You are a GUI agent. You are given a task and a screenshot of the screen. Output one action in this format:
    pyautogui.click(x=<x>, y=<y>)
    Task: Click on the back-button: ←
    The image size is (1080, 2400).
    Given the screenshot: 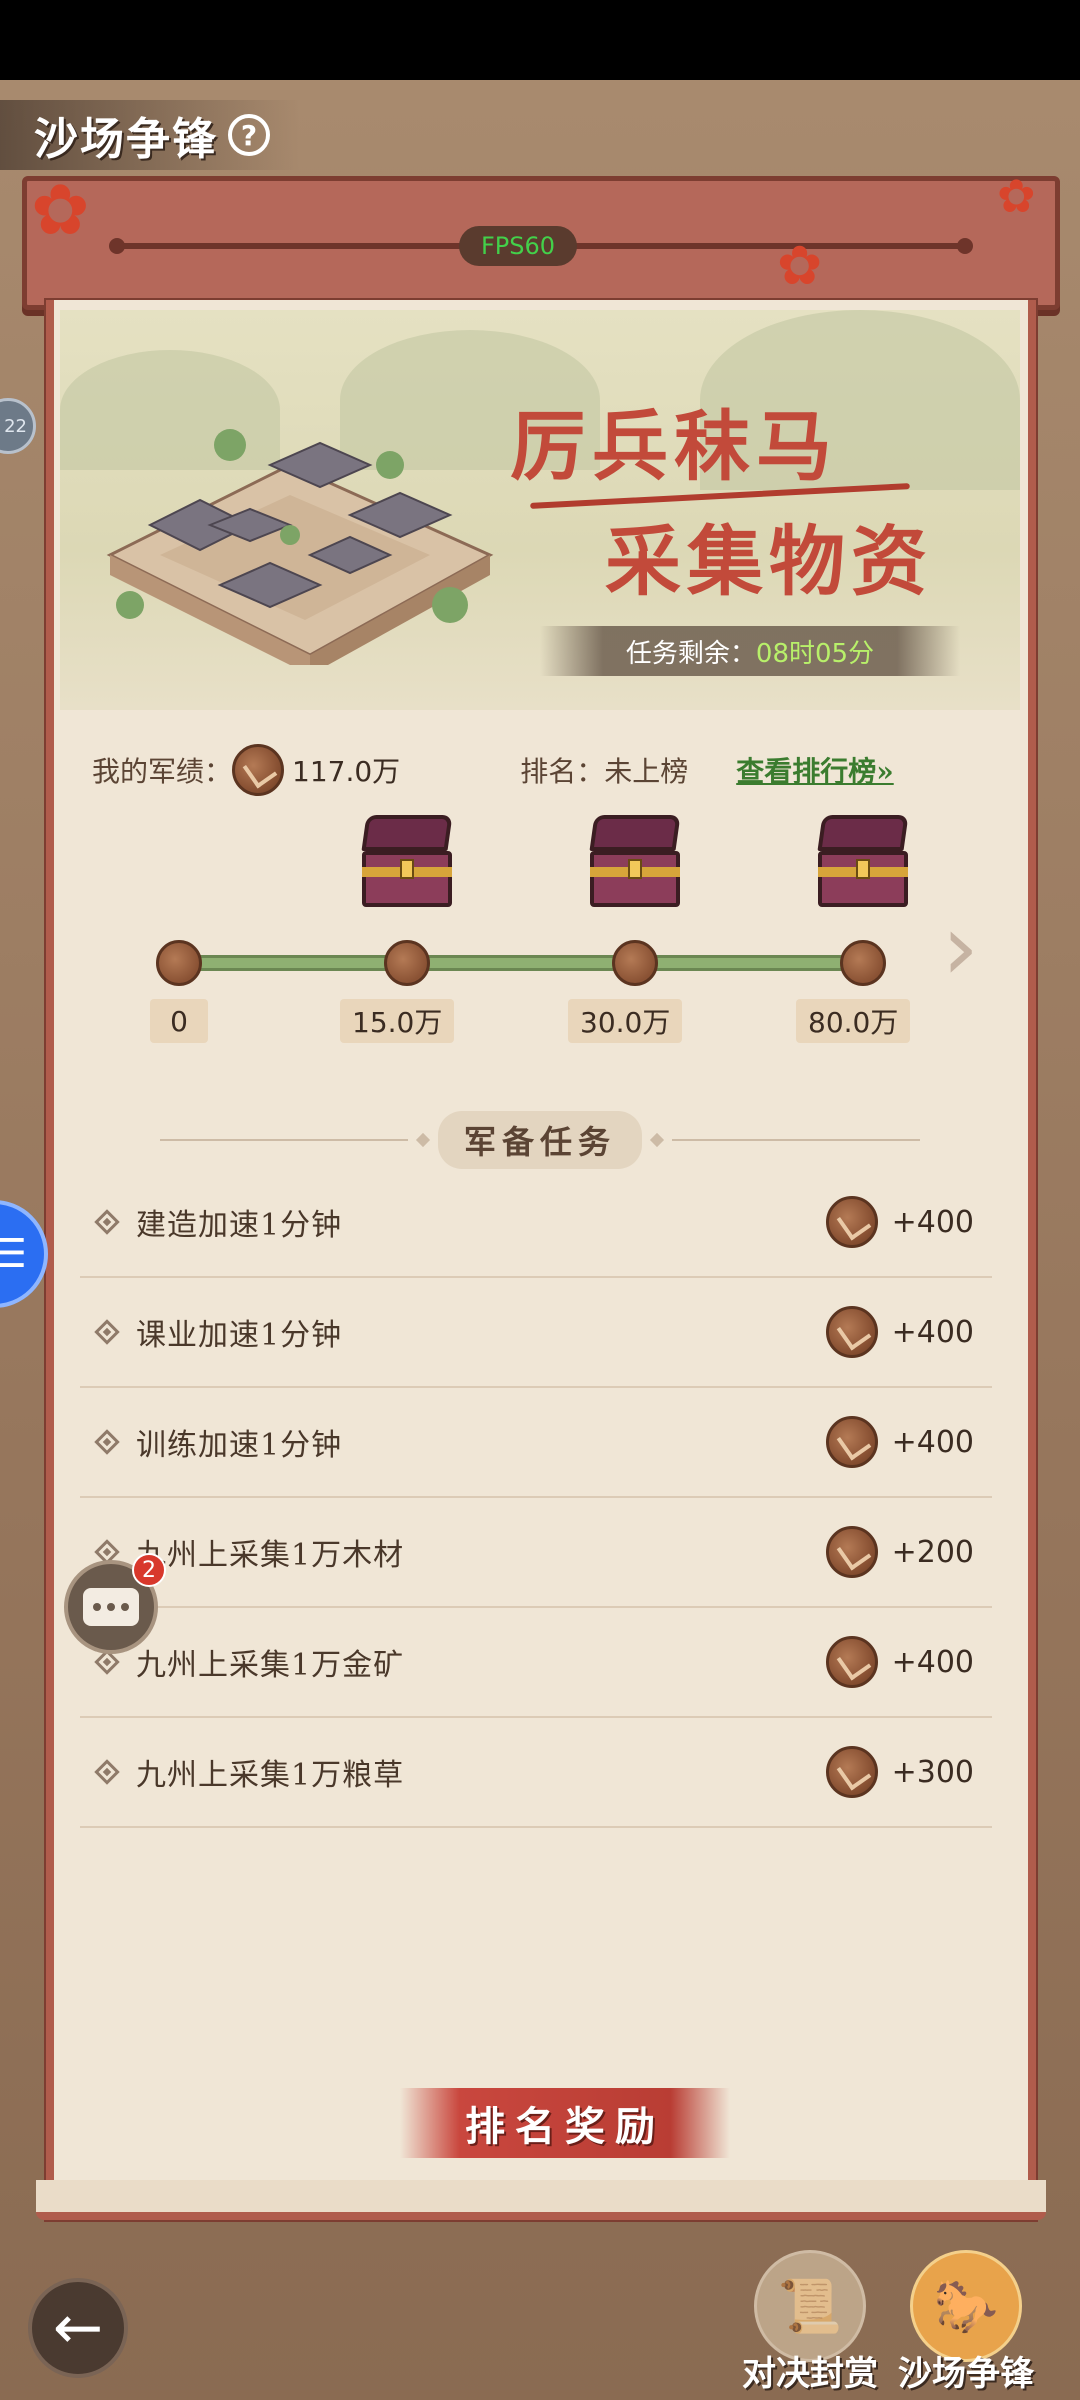 What is the action you would take?
    pyautogui.click(x=78, y=2328)
    